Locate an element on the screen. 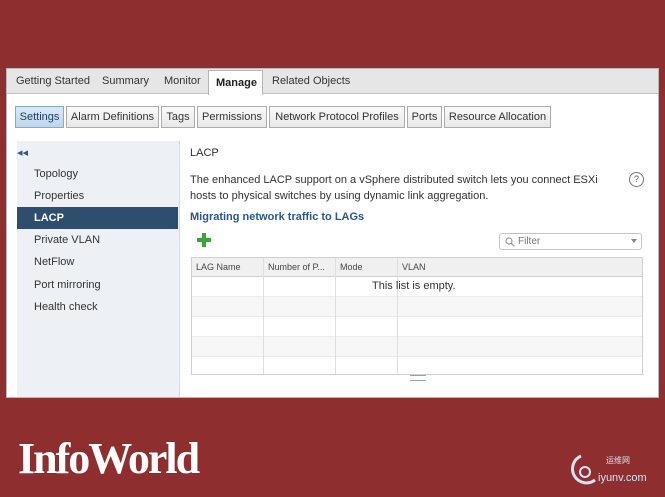  filter-input is located at coordinates (570, 241).